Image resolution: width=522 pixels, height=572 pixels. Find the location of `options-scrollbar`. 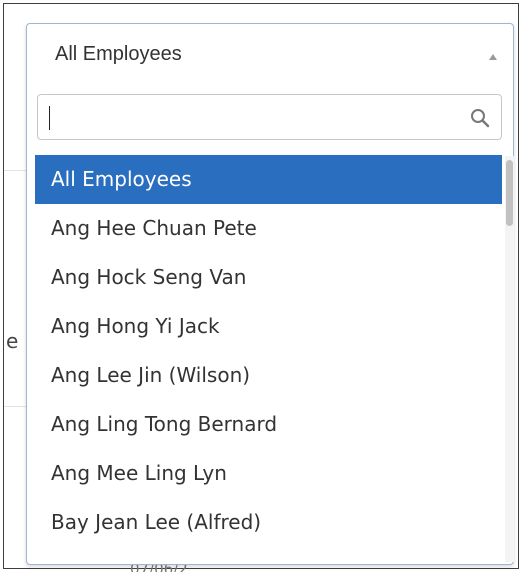

options-scrollbar is located at coordinates (509, 359).